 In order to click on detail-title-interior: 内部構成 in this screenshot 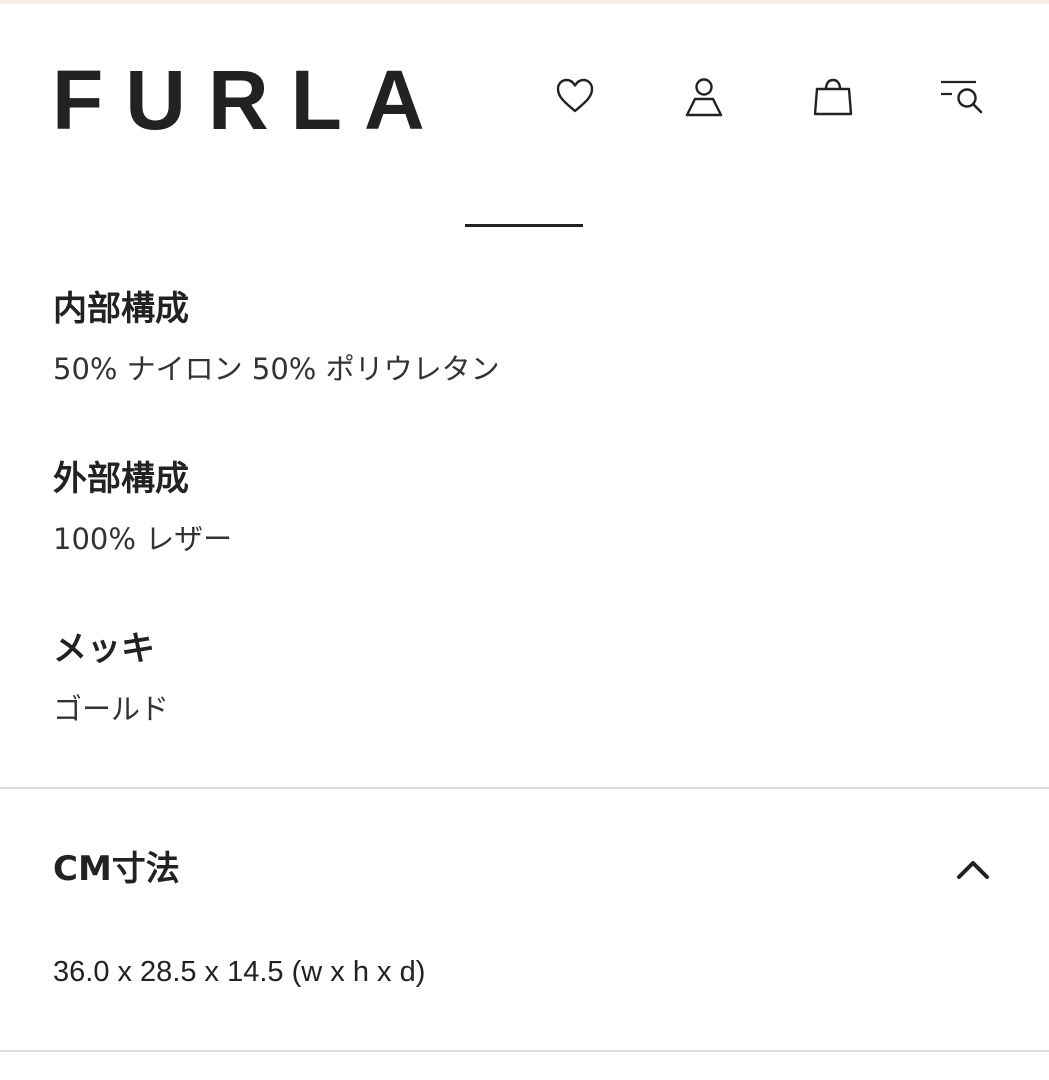, I will do `click(121, 309)`.